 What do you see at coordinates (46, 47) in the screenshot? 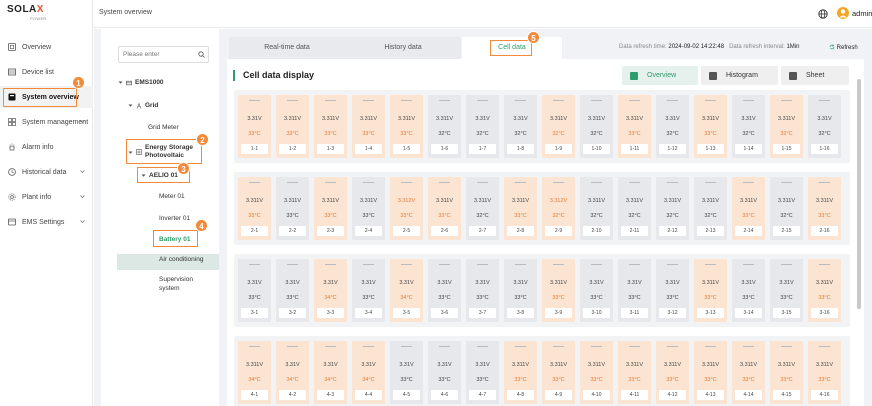
I see `sidebar-item-overview: Overview` at bounding box center [46, 47].